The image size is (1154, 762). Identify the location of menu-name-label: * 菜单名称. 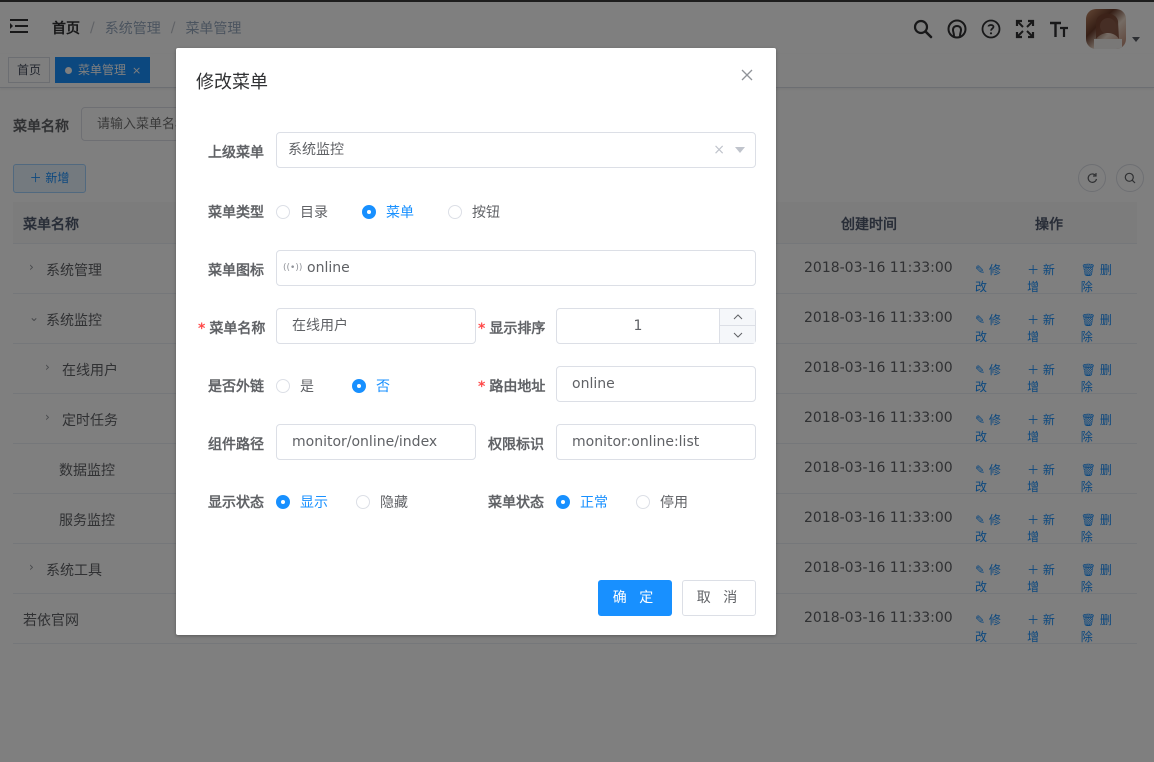
(231, 328).